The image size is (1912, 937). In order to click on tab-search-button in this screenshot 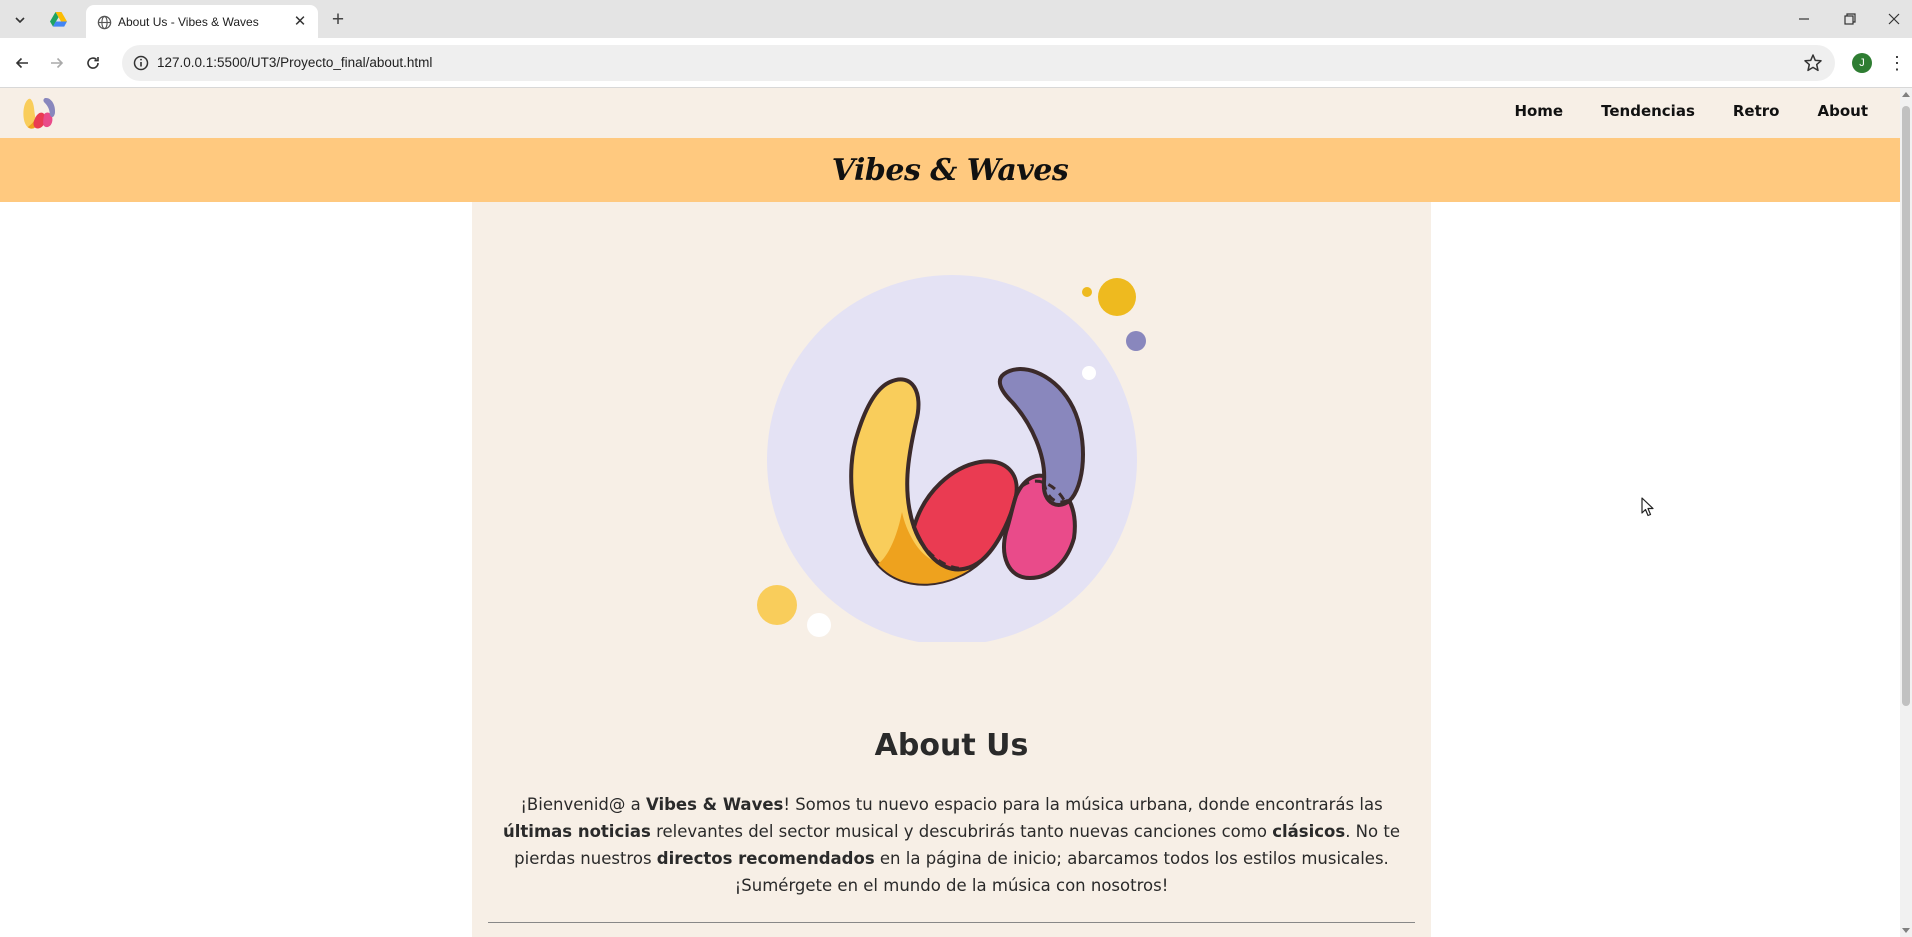, I will do `click(20, 20)`.